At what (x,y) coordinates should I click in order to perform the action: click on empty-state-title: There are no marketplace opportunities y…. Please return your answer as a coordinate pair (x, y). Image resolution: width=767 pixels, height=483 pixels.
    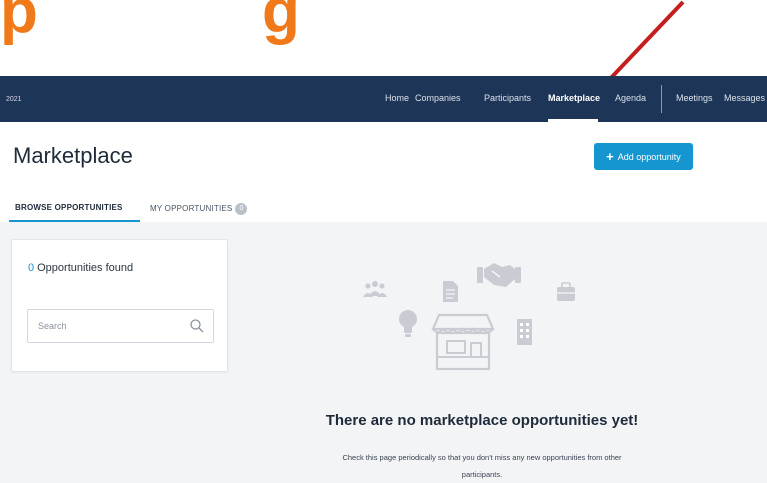
    Looking at the image, I should click on (482, 420).